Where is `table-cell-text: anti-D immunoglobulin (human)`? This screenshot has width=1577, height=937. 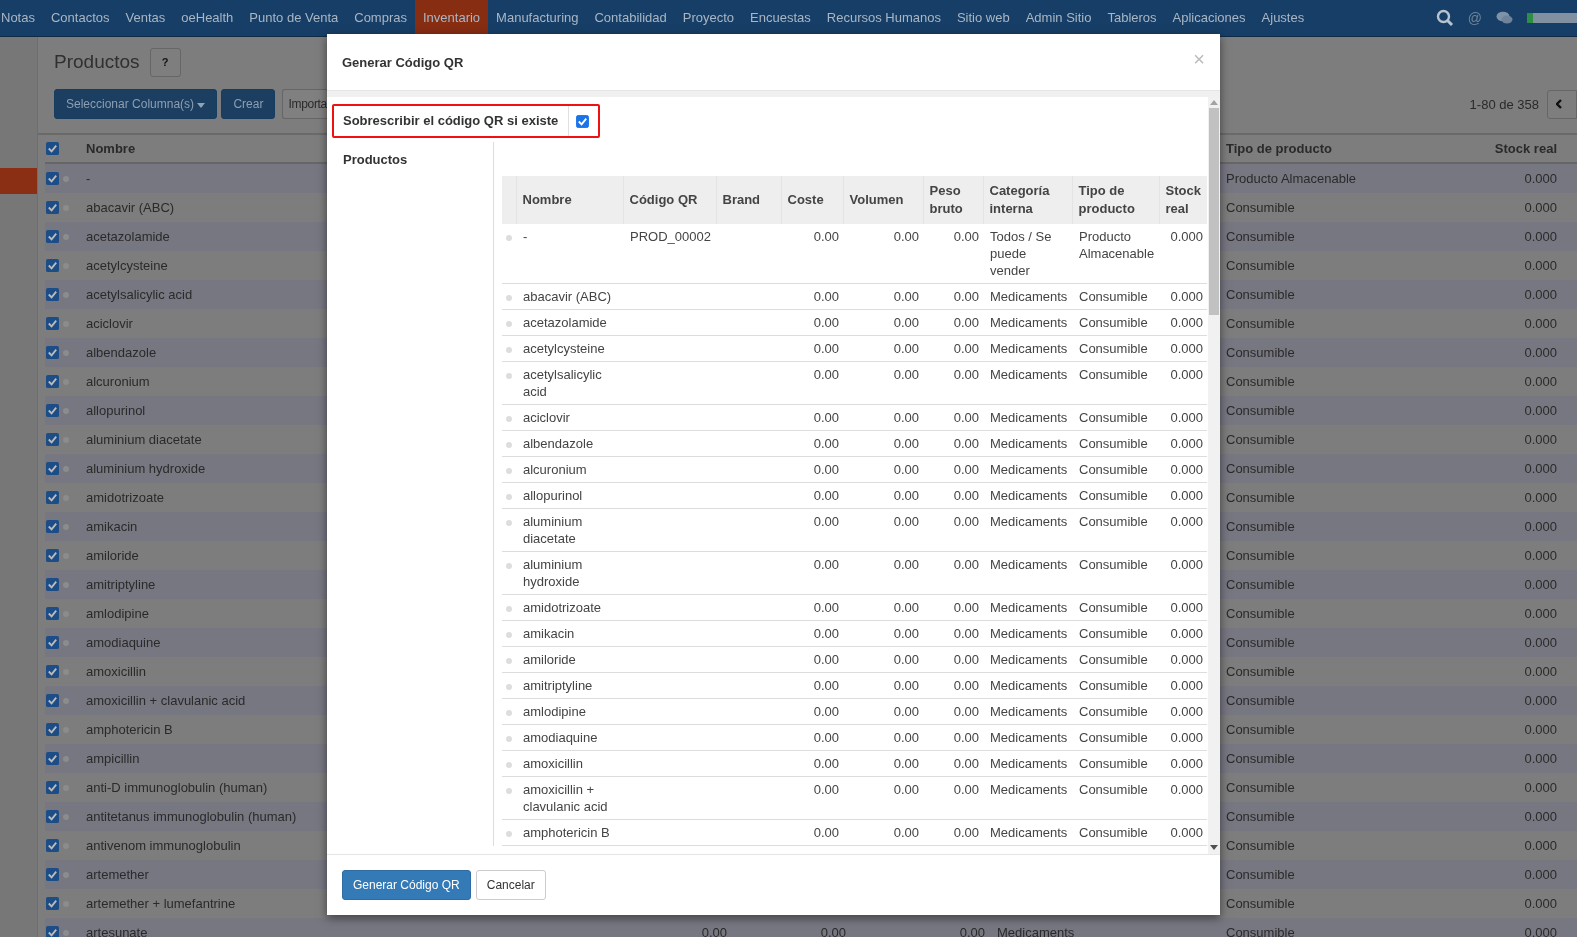
table-cell-text: anti-D immunoglobulin (human) is located at coordinates (177, 787).